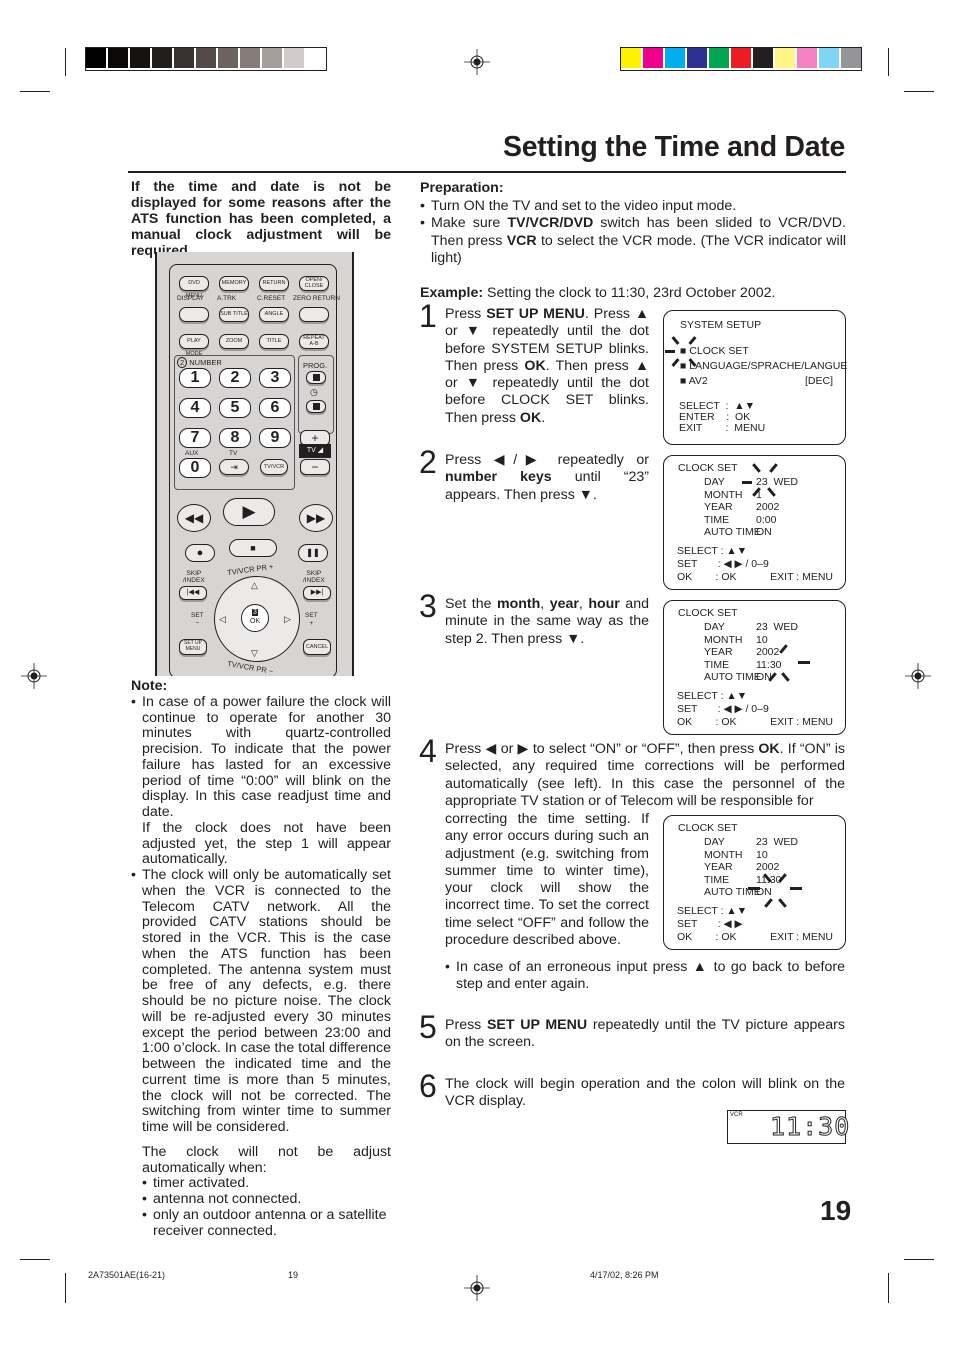 The height and width of the screenshot is (1351, 954). What do you see at coordinates (233, 453) in the screenshot?
I see `tv-input-label: TV` at bounding box center [233, 453].